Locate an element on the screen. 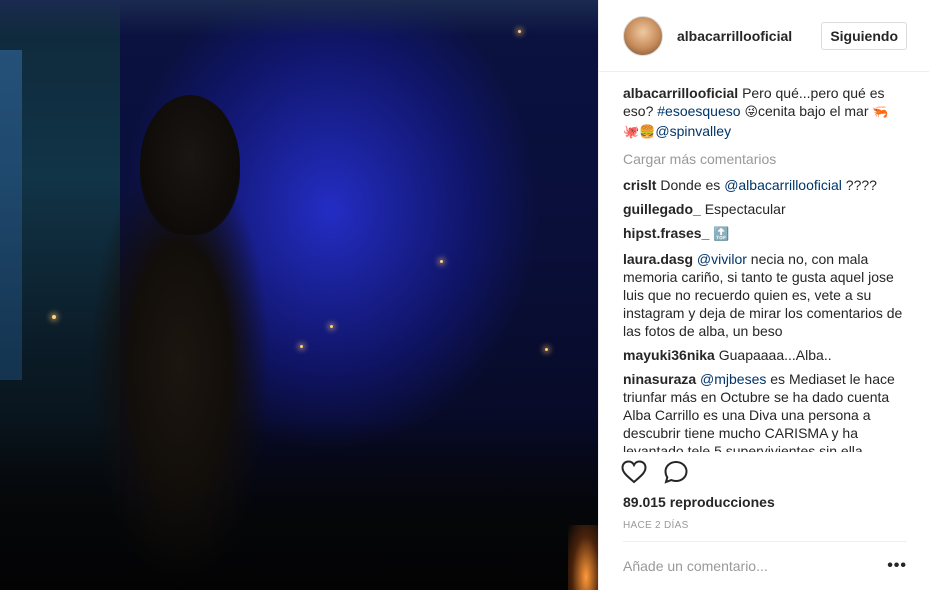 This screenshot has width=929, height=590. post-header: albacarrillooficial Siguiendo is located at coordinates (764, 36).